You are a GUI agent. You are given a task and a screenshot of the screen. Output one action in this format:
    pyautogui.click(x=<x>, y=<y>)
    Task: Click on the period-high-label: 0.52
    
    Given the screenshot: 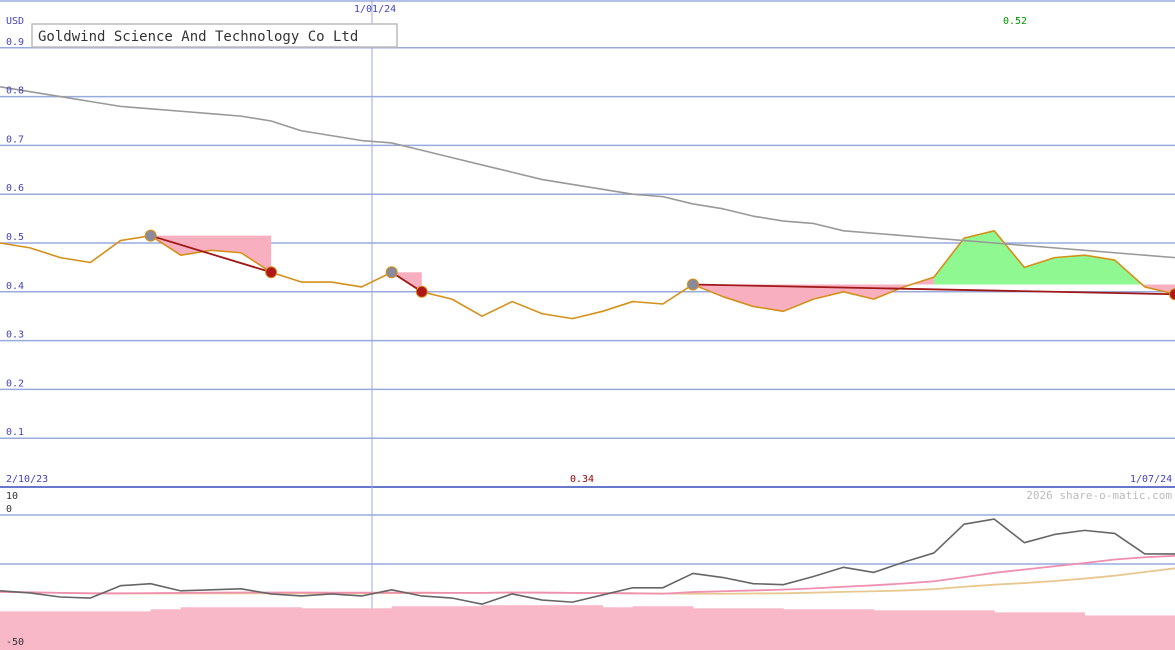 What is the action you would take?
    pyautogui.click(x=1015, y=21)
    